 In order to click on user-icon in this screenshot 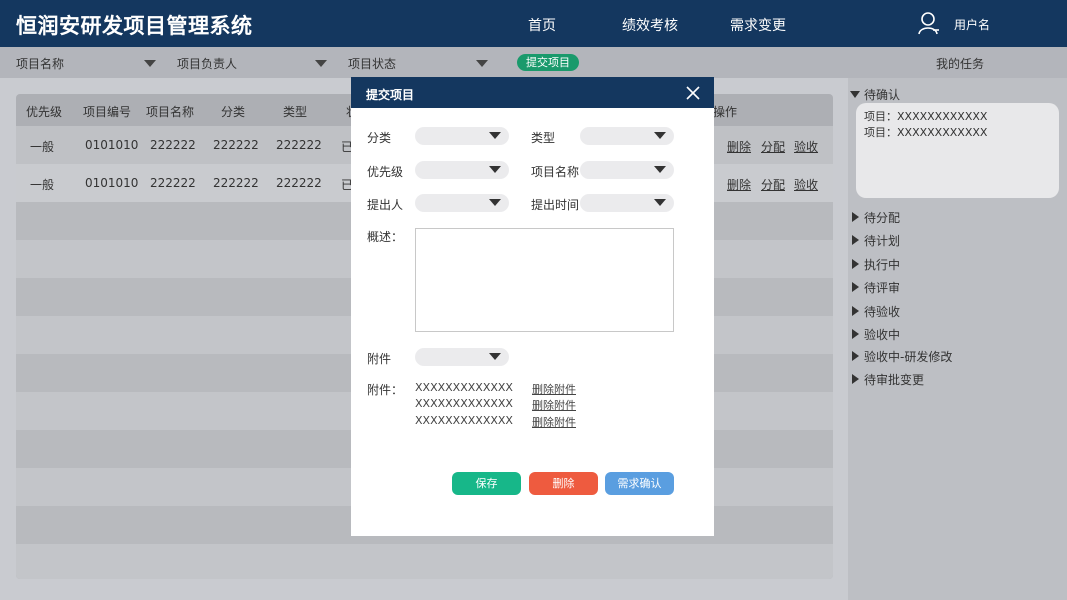, I will do `click(929, 23)`.